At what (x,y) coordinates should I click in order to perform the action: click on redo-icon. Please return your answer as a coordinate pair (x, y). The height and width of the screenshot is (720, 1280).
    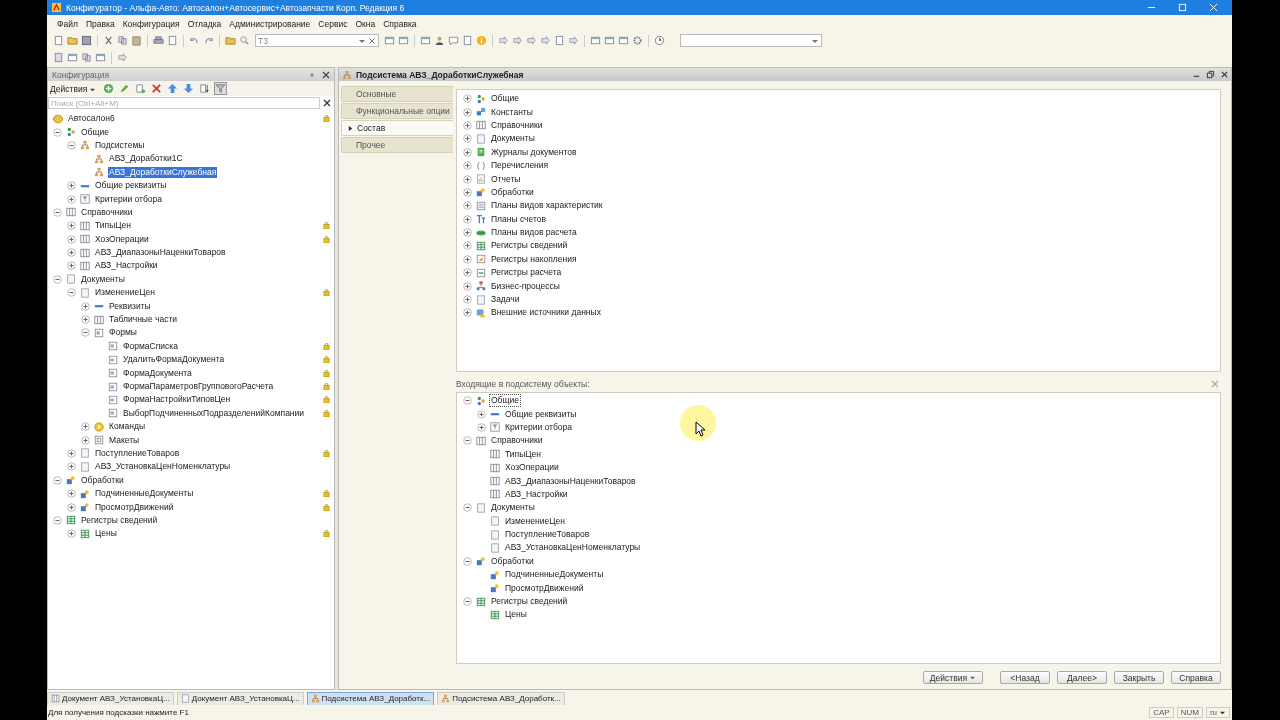
    Looking at the image, I should click on (208, 40).